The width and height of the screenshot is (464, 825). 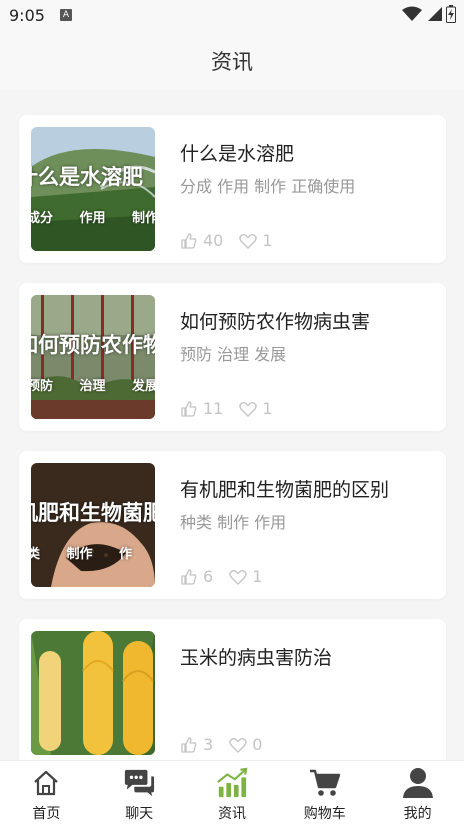 I want to click on article-stats: 6 1, so click(x=229, y=576).